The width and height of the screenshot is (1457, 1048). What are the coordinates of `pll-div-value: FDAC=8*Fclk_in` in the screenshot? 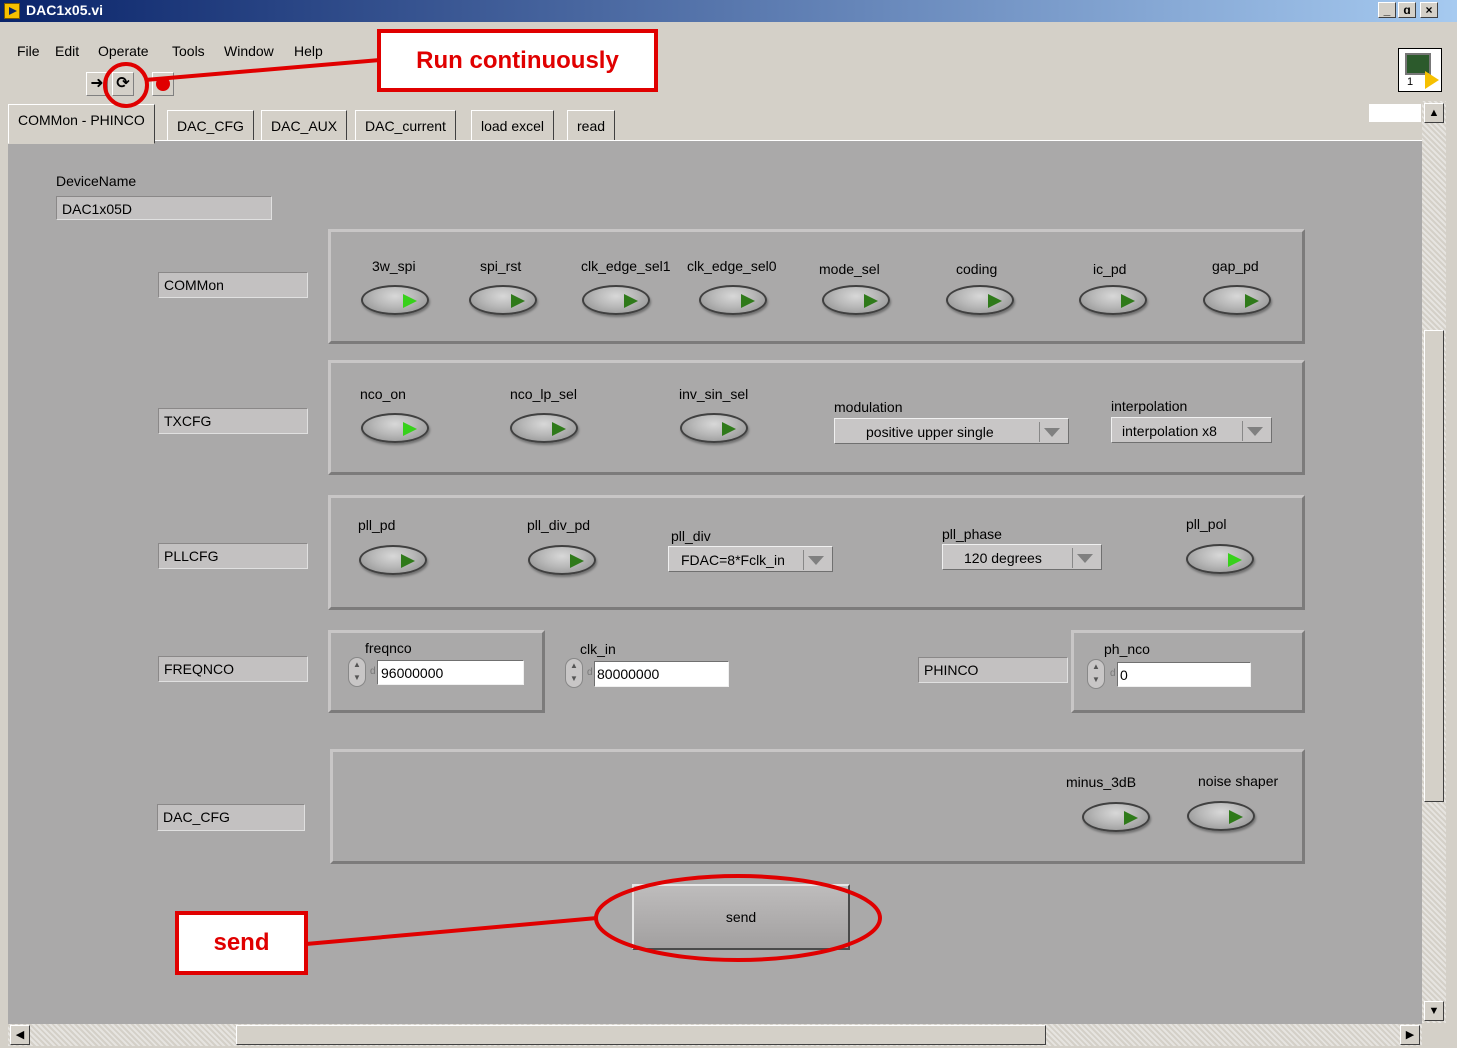 It's located at (733, 560).